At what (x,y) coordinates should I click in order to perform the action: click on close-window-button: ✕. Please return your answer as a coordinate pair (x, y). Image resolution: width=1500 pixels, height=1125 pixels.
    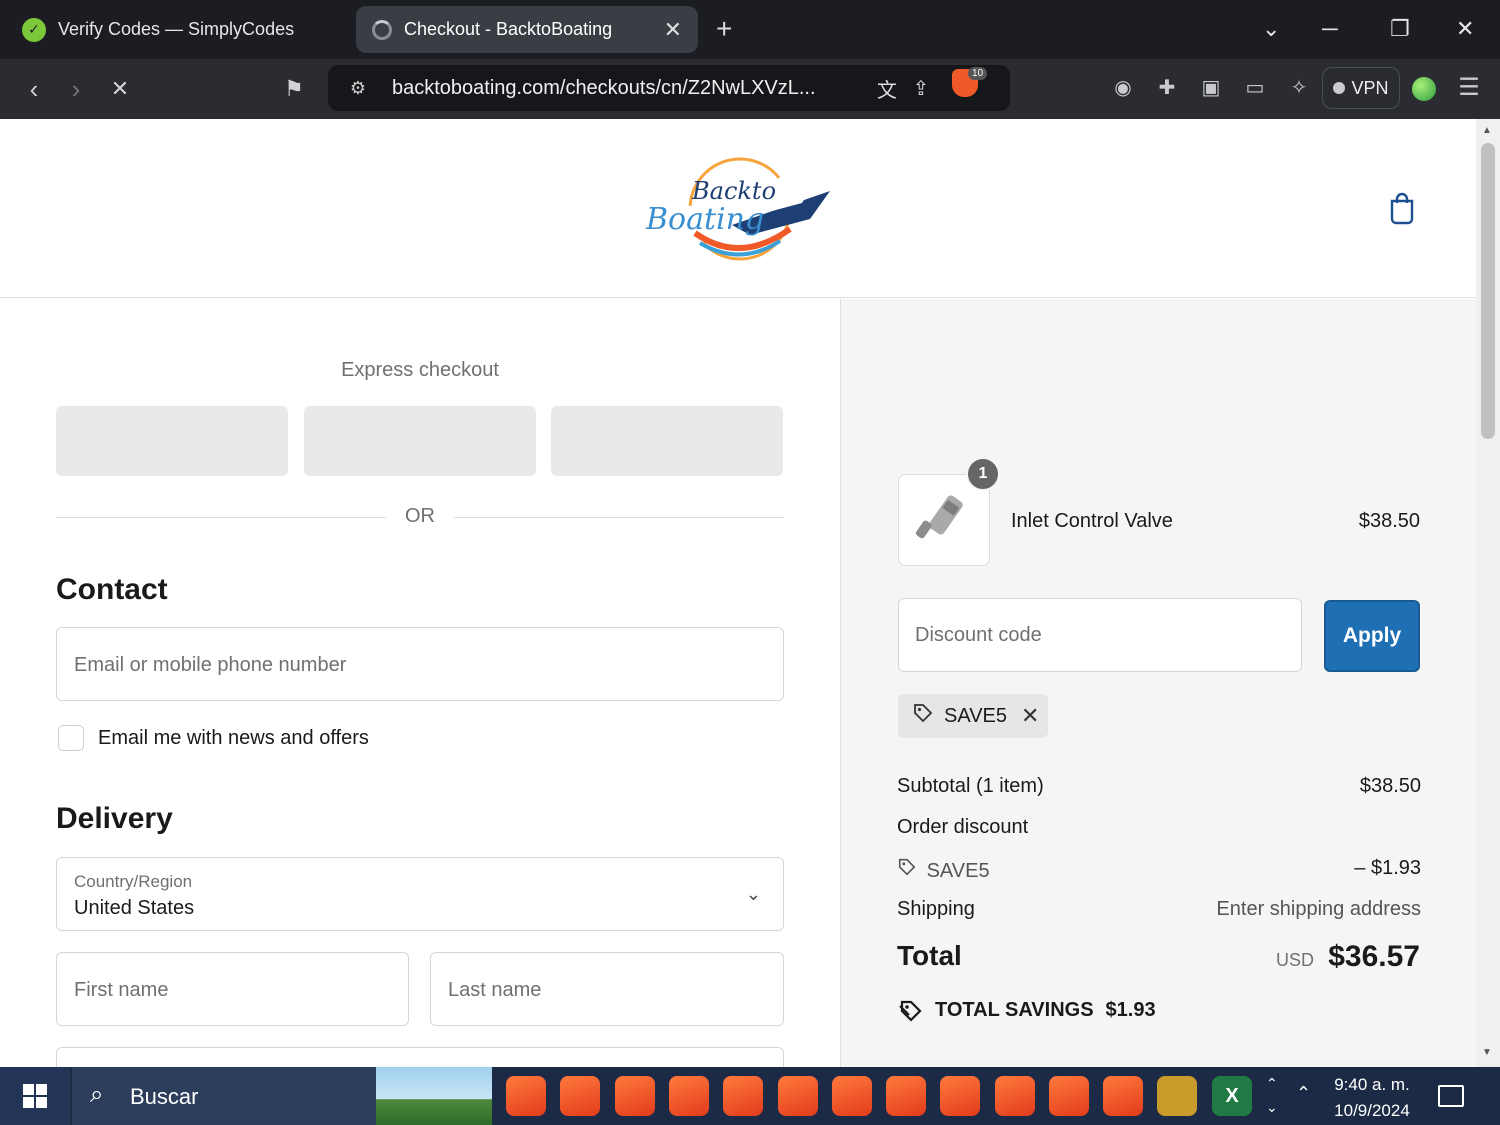
    Looking at the image, I should click on (1465, 29).